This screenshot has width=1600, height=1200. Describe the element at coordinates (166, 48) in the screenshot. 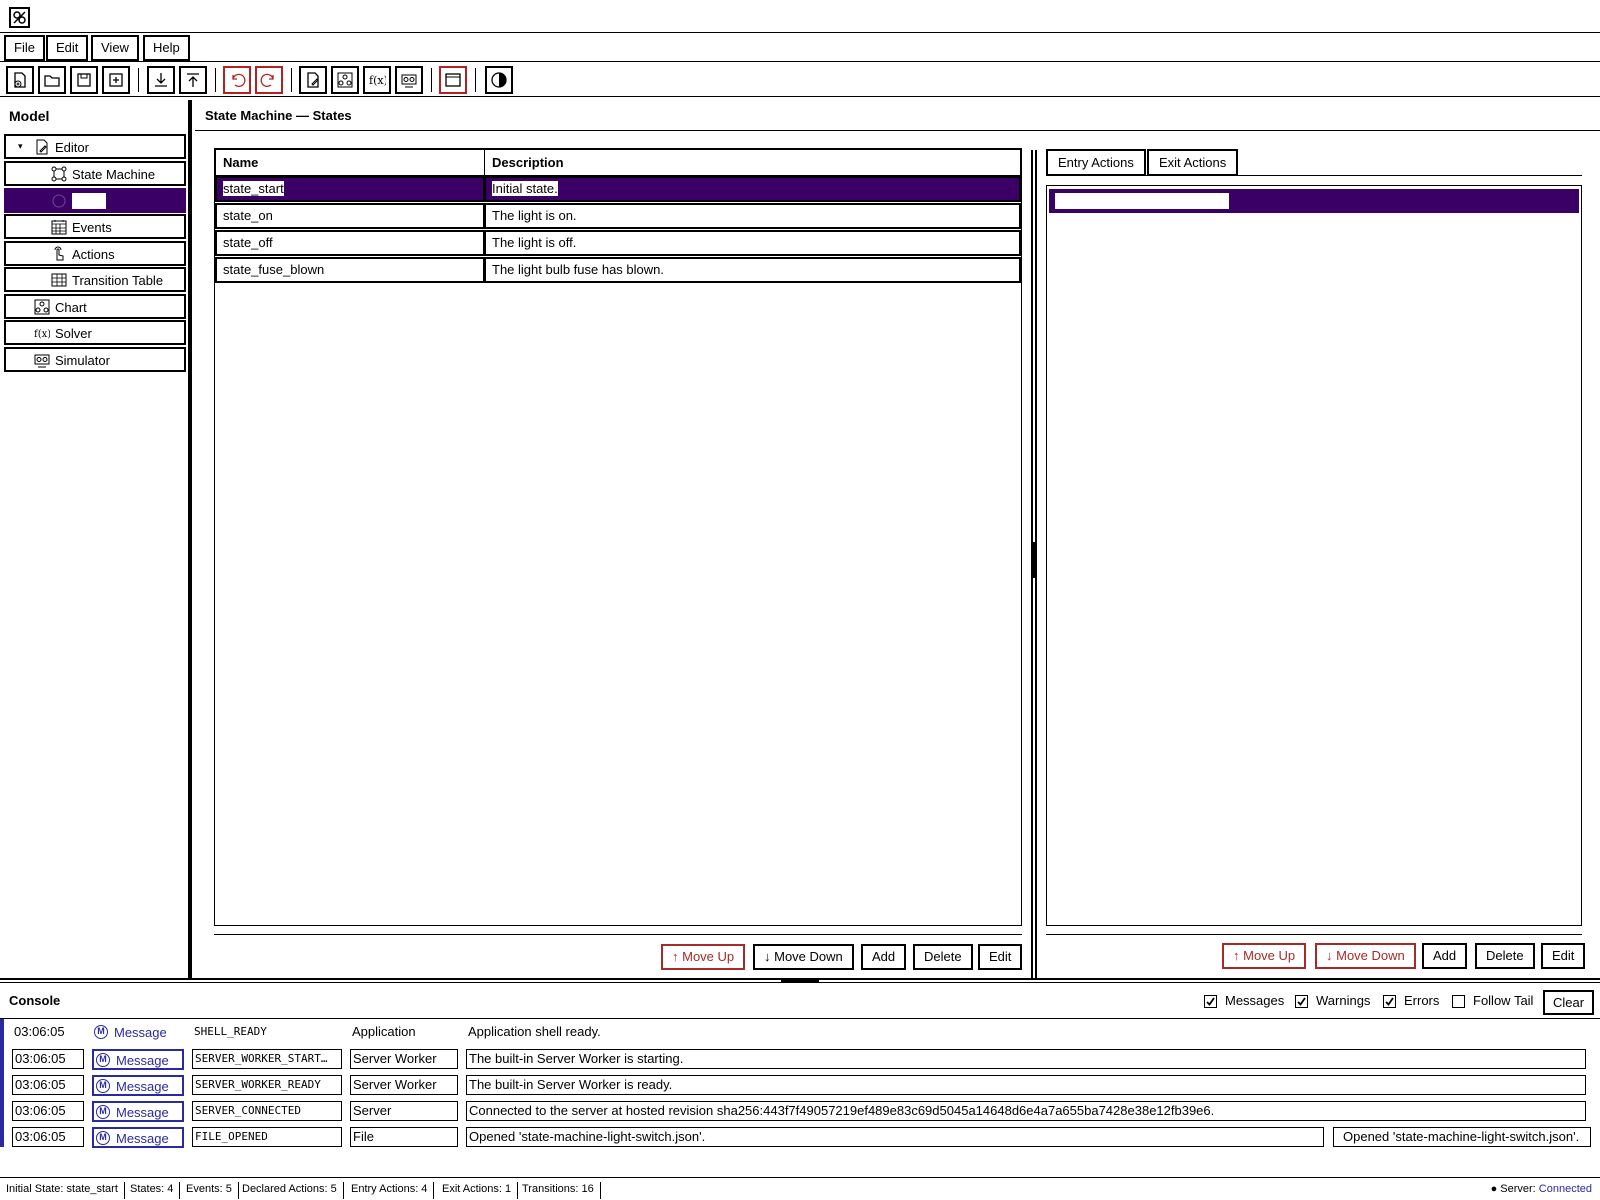

I see `menu-help: Help` at that location.